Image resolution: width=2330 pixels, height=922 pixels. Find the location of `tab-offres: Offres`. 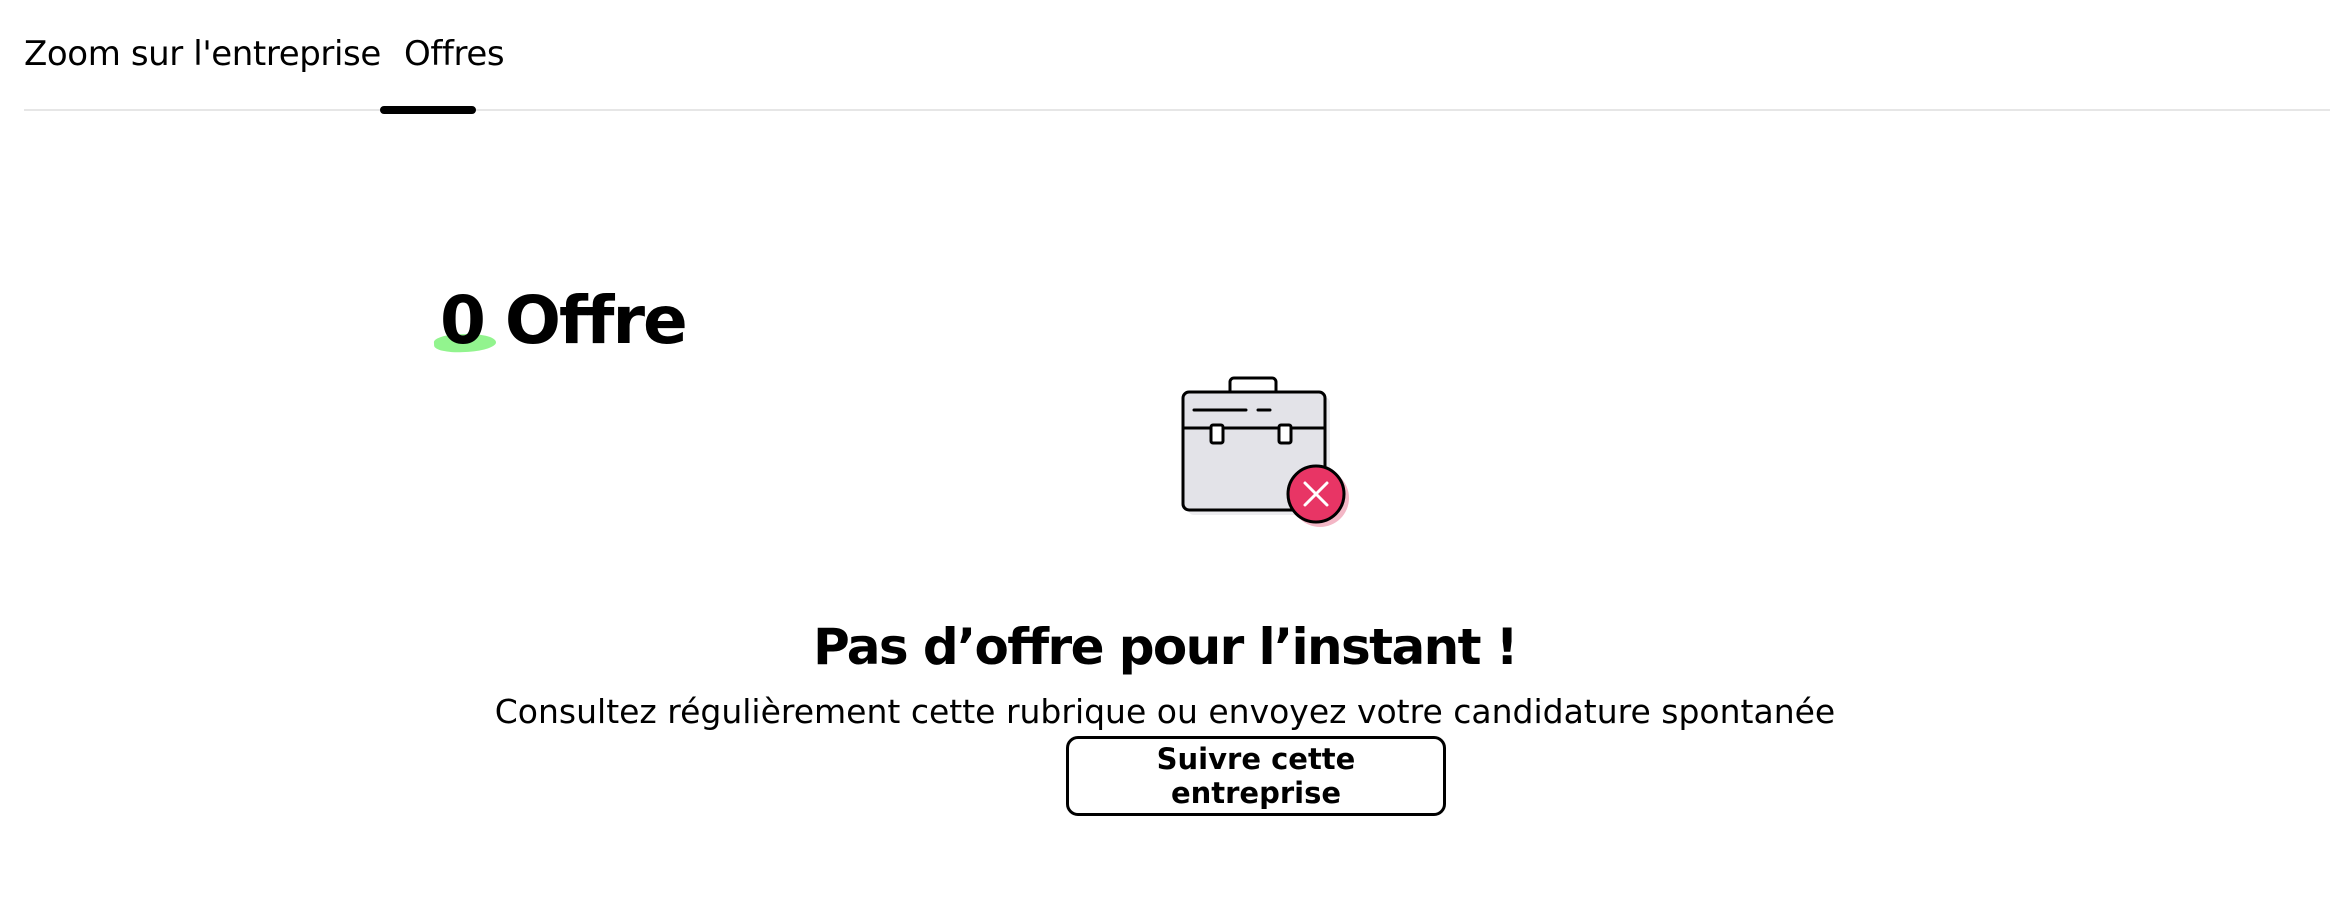

tab-offres: Offres is located at coordinates (454, 54).